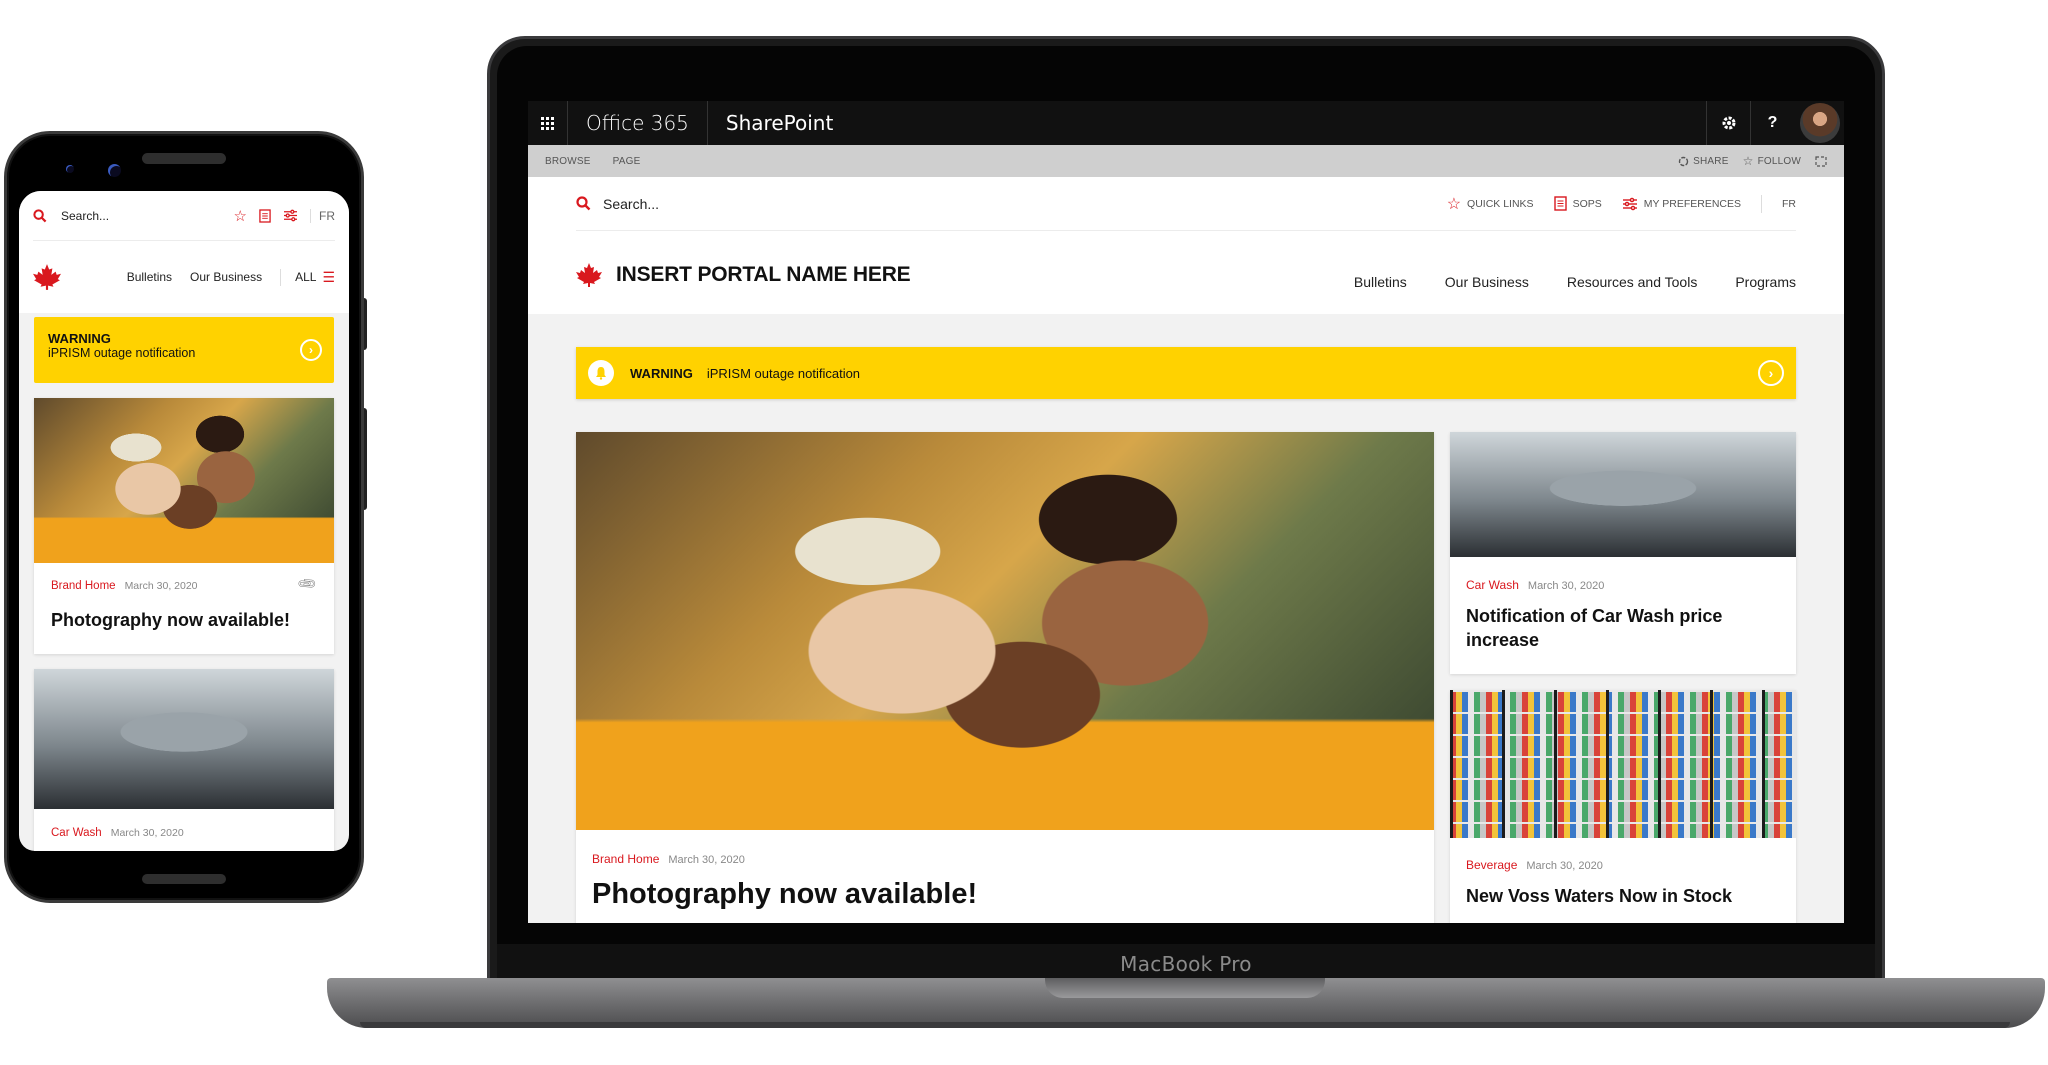 This screenshot has height=1065, width=2048. I want to click on sops-button: SOPS, so click(1577, 203).